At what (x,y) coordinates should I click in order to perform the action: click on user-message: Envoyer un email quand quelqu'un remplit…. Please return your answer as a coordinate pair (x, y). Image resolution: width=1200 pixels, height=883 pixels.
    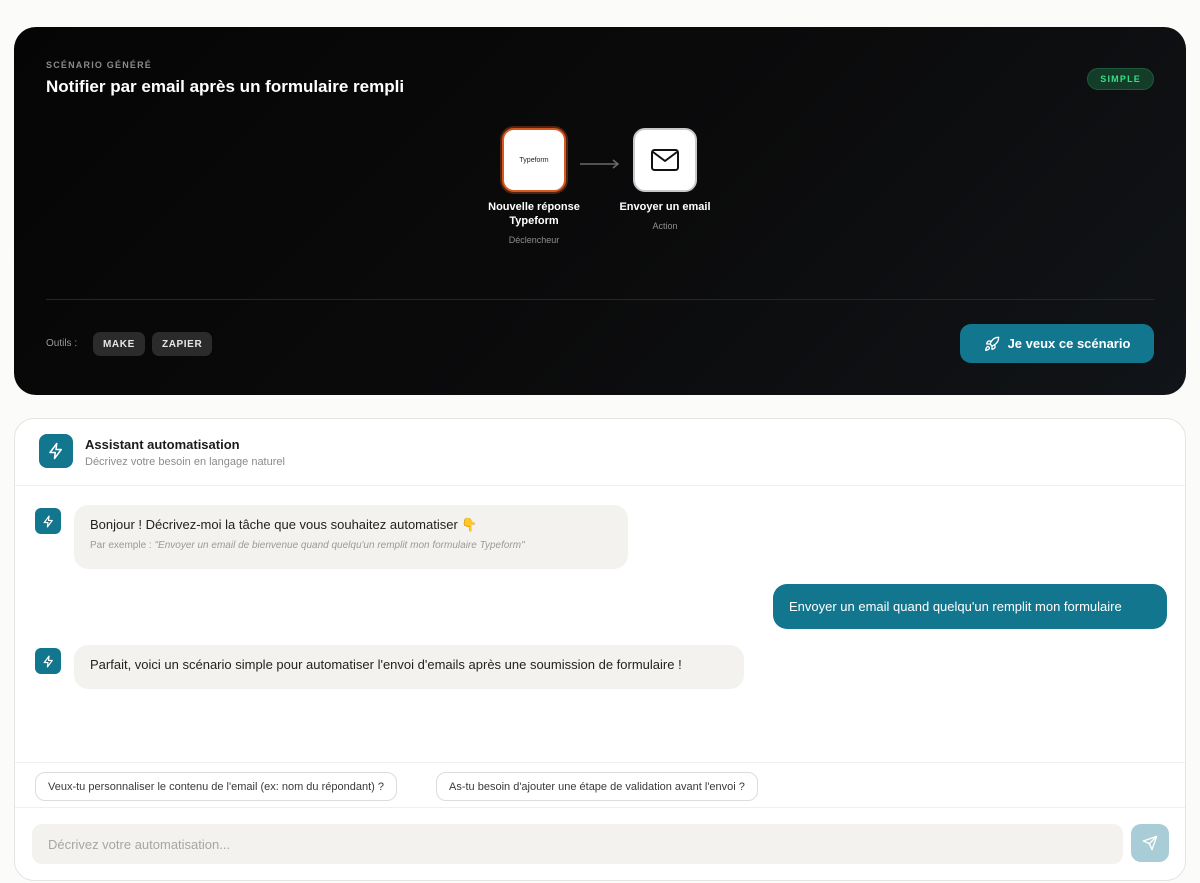
    Looking at the image, I should click on (970, 606).